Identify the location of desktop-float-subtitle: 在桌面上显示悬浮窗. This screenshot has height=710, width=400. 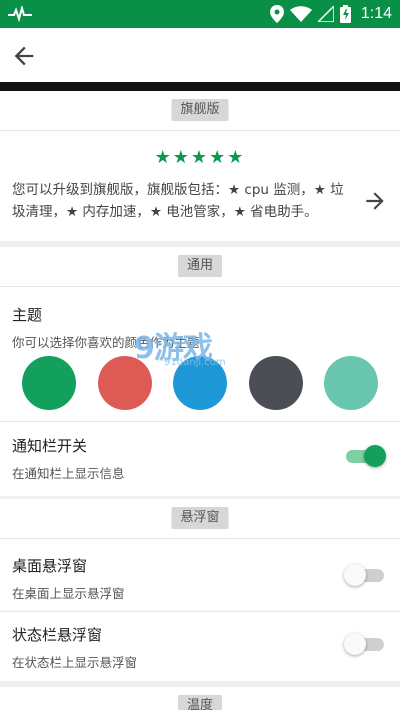
(68, 593).